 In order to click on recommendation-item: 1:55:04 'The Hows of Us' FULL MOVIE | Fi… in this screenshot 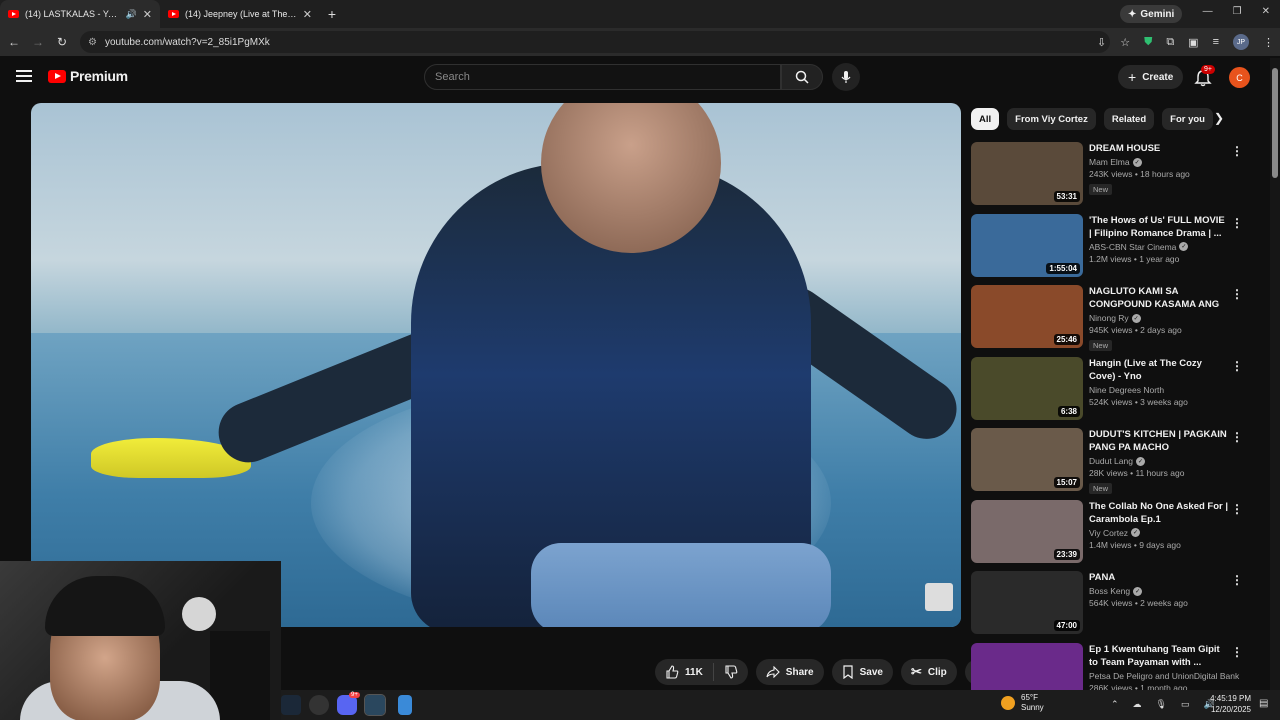, I will do `click(1111, 249)`.